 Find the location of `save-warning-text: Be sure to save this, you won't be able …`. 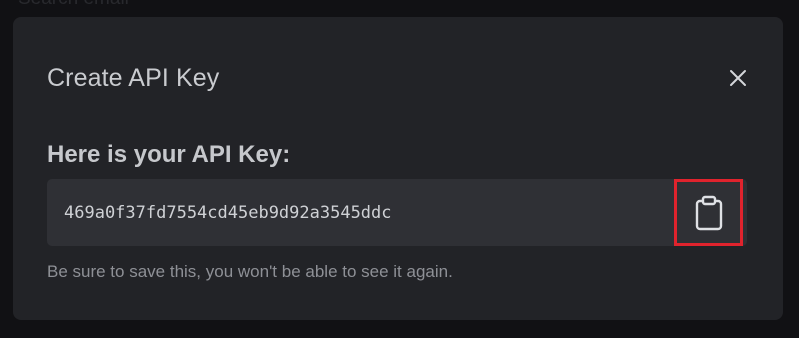

save-warning-text: Be sure to save this, you won't be able … is located at coordinates (250, 271).